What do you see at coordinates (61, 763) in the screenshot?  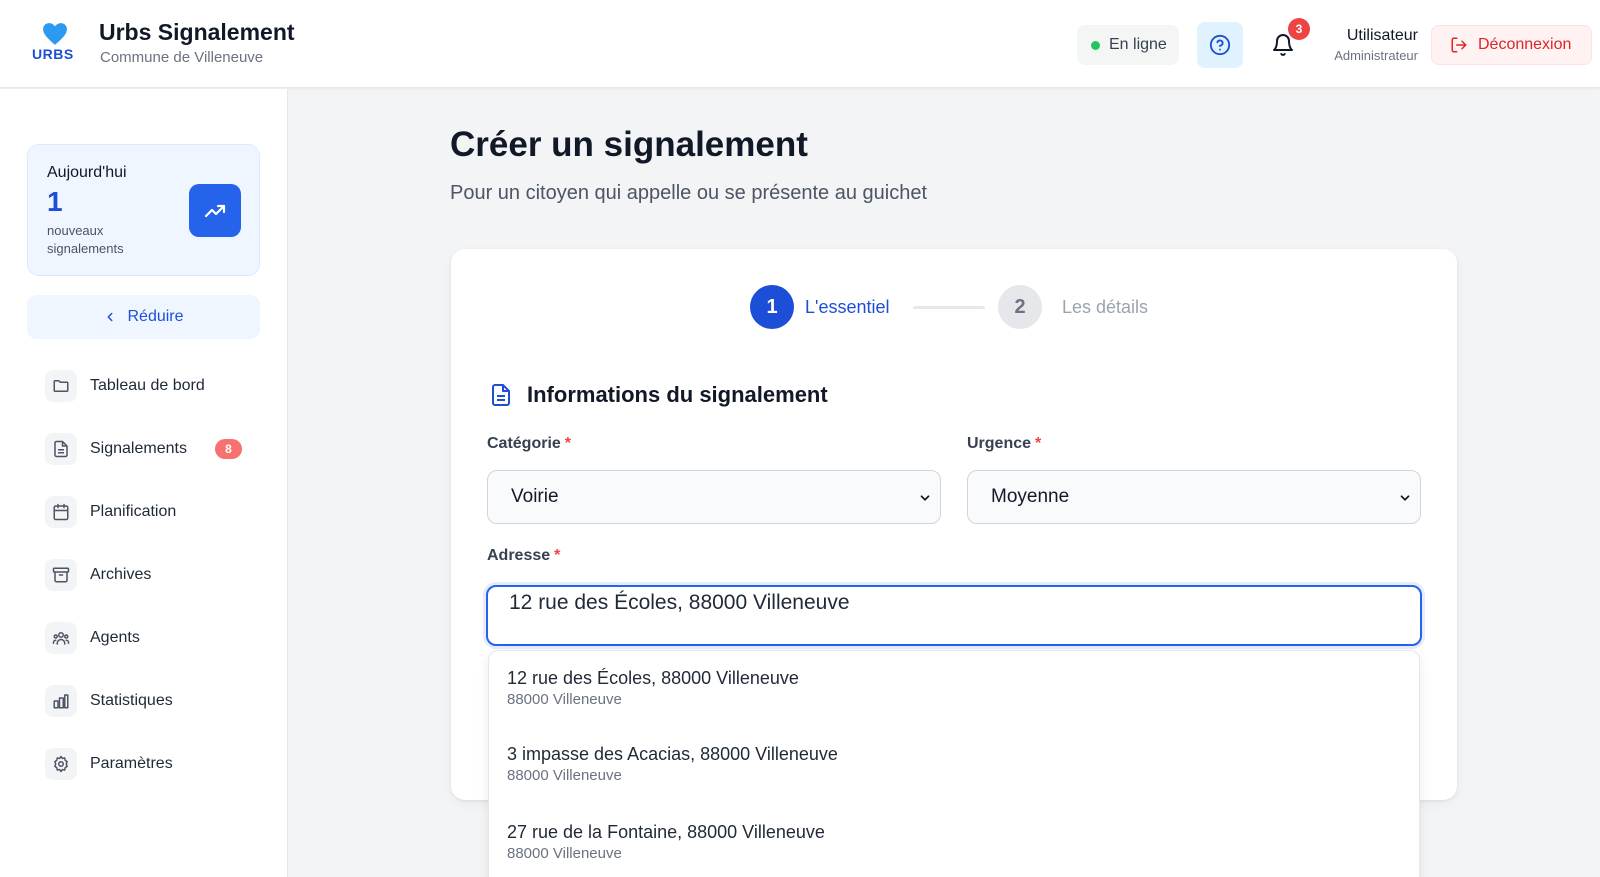 I see `gear-icon` at bounding box center [61, 763].